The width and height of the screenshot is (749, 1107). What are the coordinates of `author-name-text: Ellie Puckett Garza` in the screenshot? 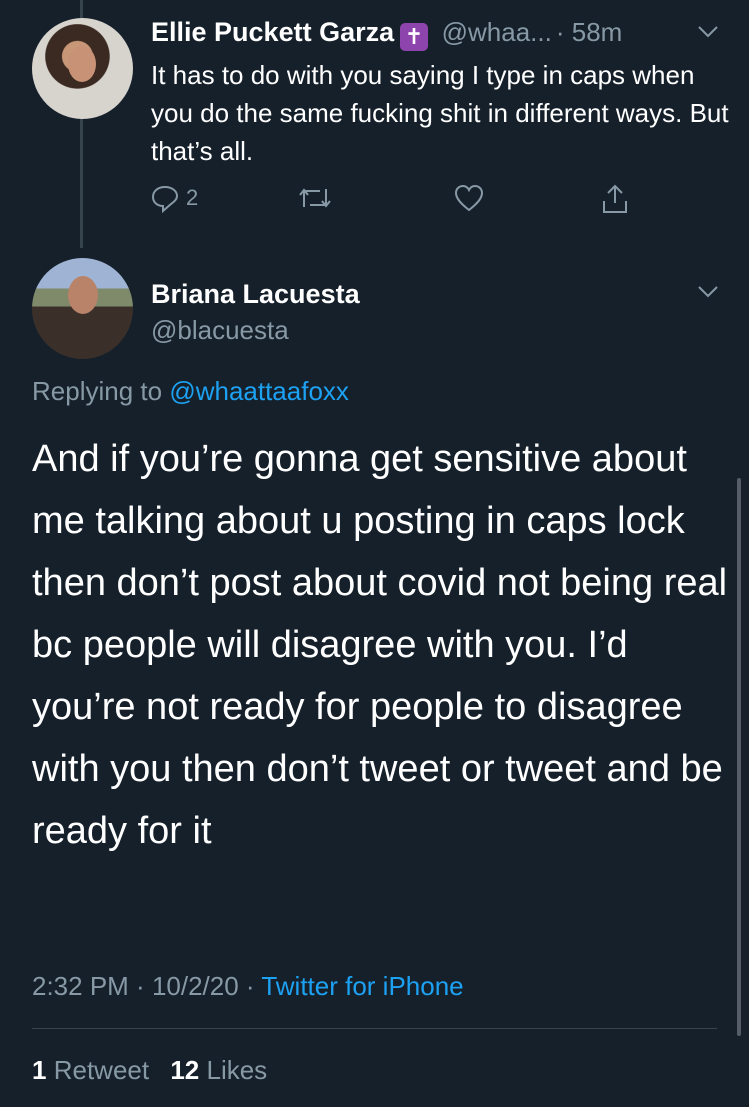 It's located at (272, 32).